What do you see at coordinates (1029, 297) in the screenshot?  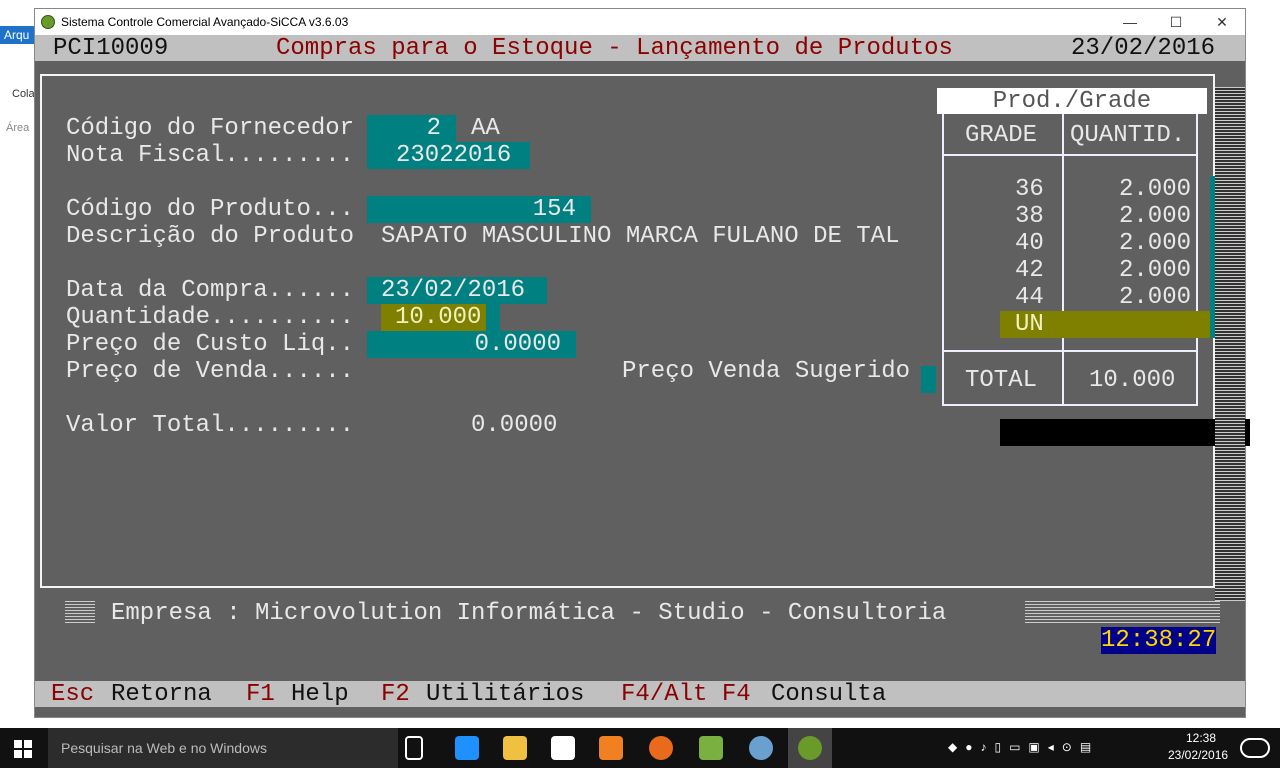 I see `grade-row-size: 44` at bounding box center [1029, 297].